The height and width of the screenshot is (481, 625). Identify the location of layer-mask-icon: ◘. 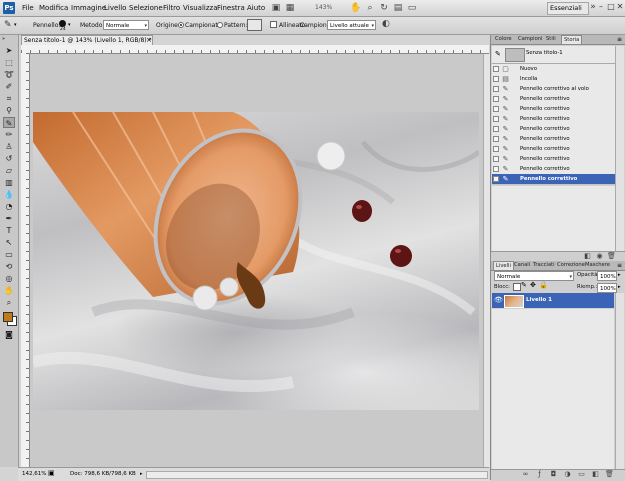
(553, 474).